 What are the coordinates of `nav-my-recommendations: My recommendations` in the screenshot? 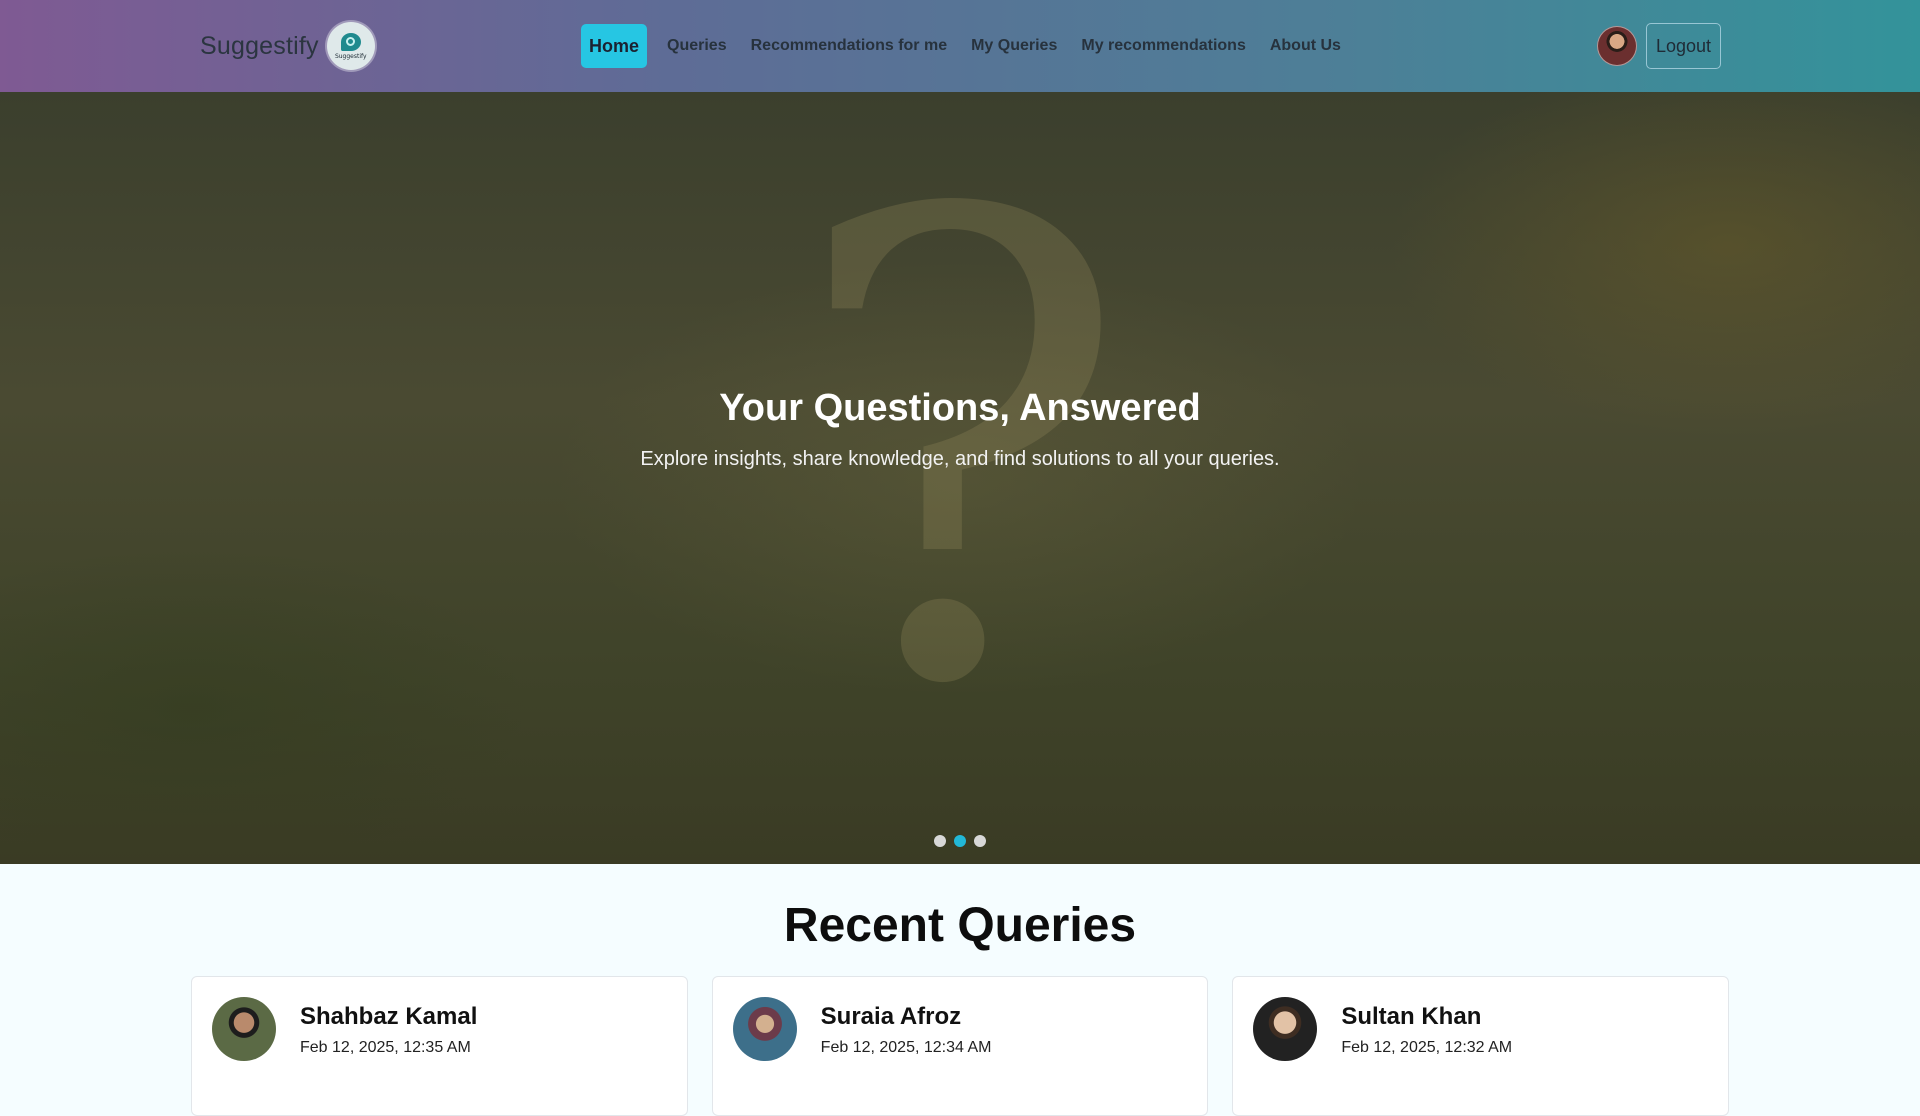 It's located at (1163, 46).